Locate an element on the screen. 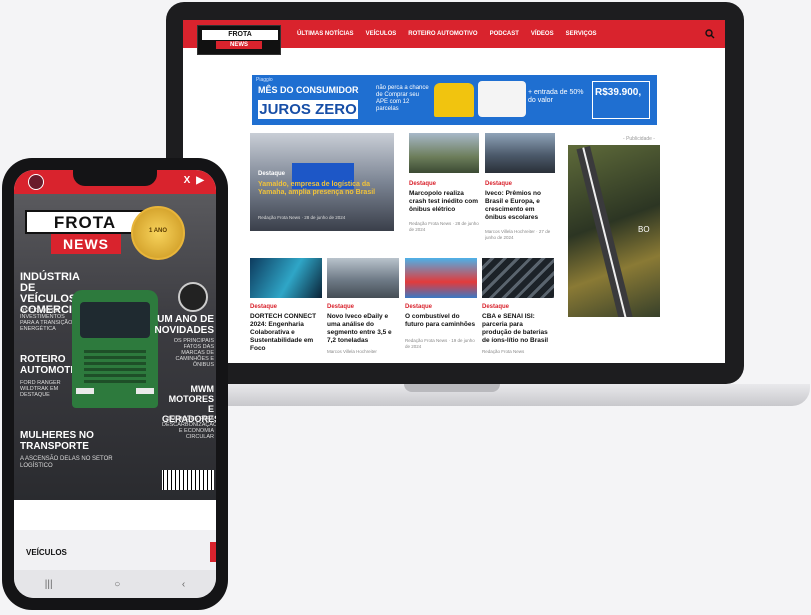  banner-price: R$39.900, is located at coordinates (621, 100).